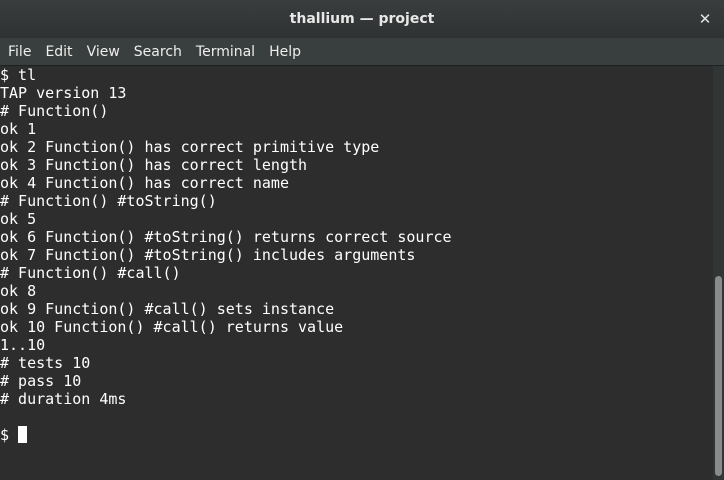 The image size is (724, 480). I want to click on title-bar: thallium — project ✕, so click(362, 19).